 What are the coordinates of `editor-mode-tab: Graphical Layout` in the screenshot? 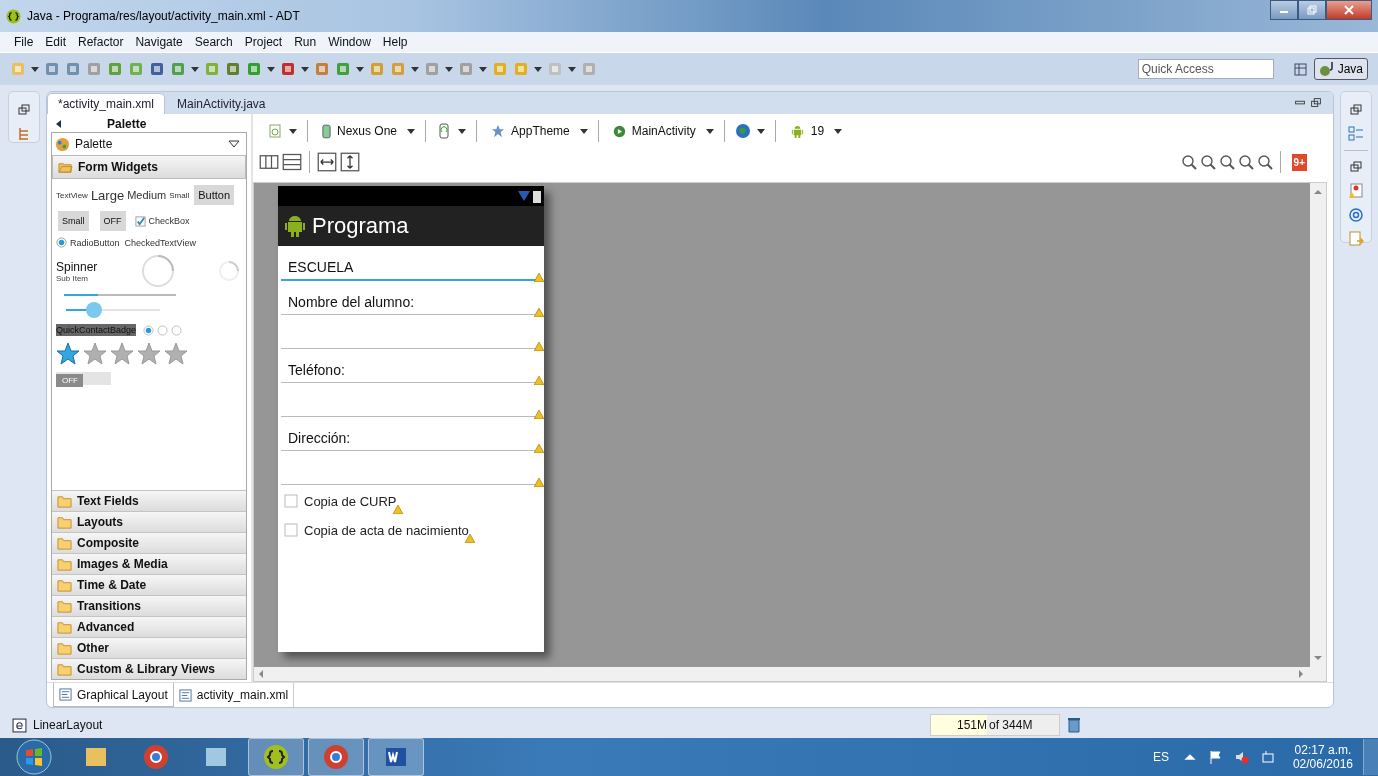 It's located at (113, 695).